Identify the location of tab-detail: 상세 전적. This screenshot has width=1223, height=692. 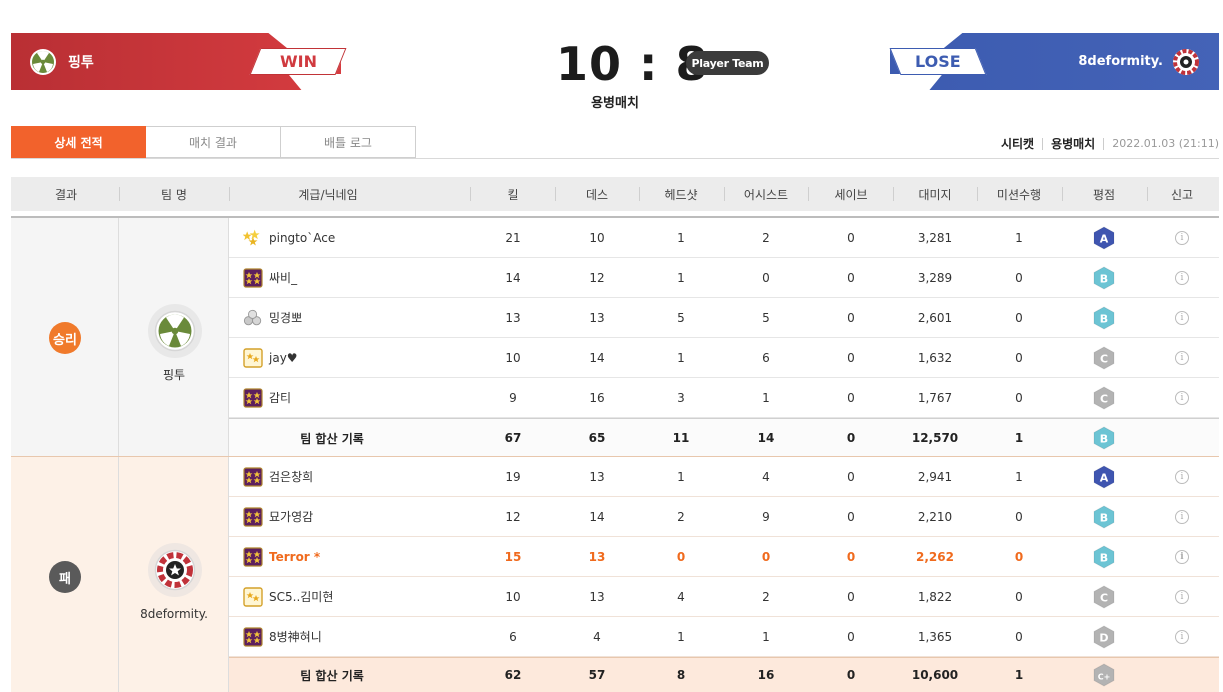
(78, 142).